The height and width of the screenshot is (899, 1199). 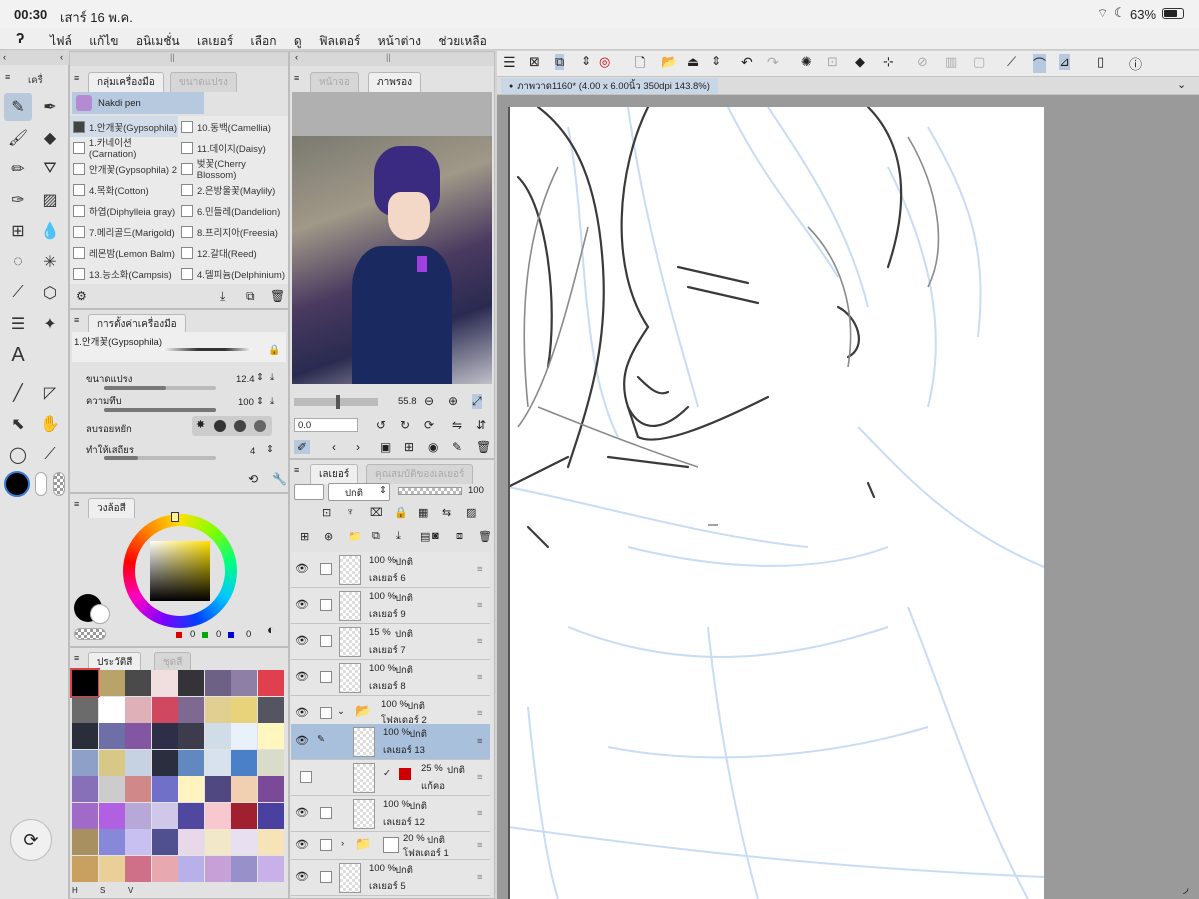 I want to click on hand-tool-button: ✋, so click(x=50, y=424).